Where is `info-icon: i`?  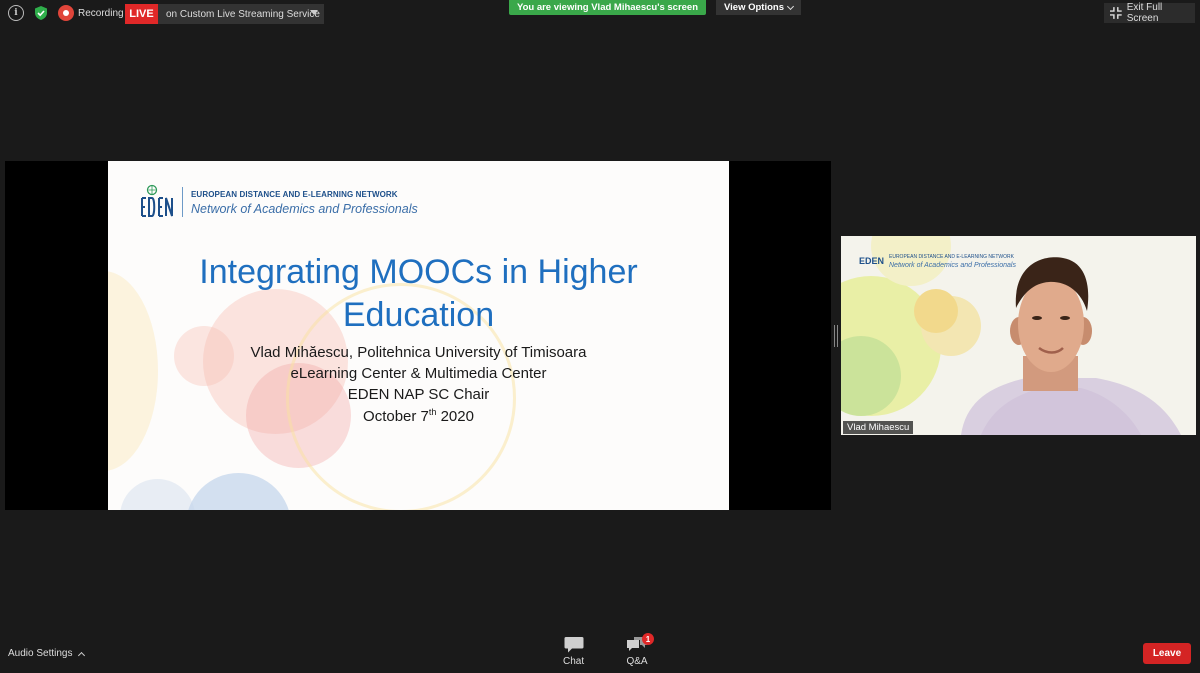
info-icon: i is located at coordinates (16, 13).